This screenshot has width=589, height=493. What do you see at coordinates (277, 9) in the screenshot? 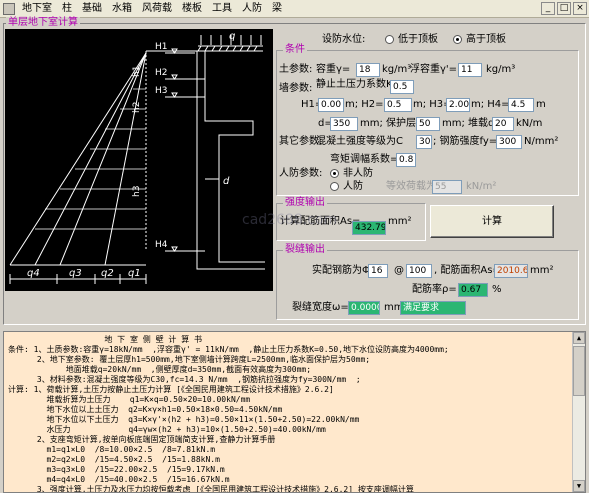
I see `menu-item-beam: 梁` at bounding box center [277, 9].